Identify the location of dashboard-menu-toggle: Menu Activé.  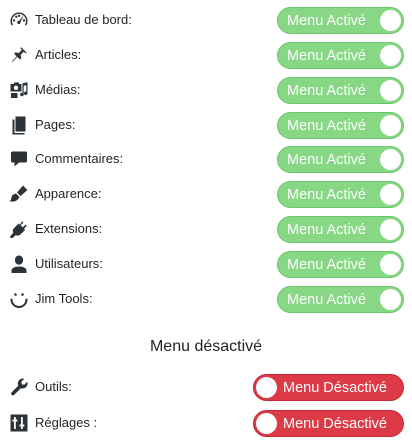
(340, 20).